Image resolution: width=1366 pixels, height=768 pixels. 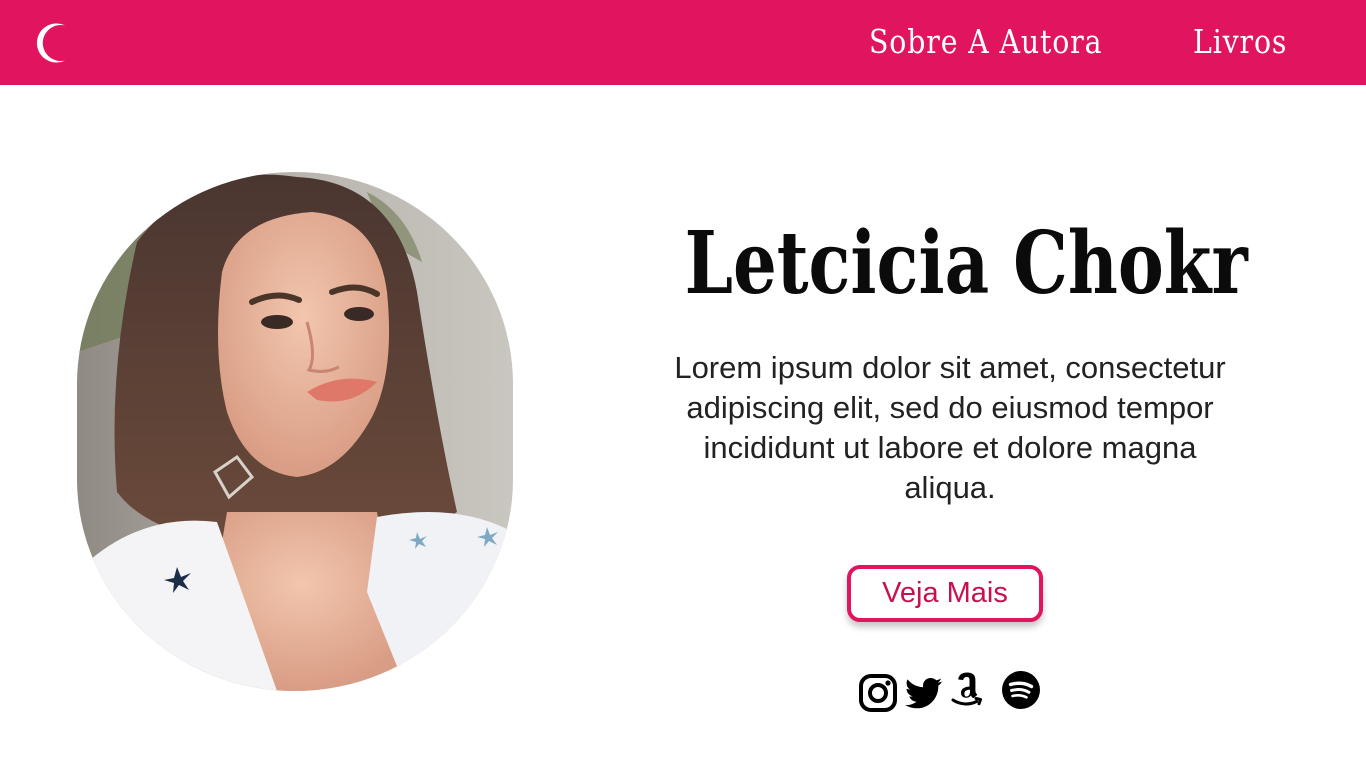 What do you see at coordinates (1240, 42) in the screenshot?
I see `nav-link-books: Livros` at bounding box center [1240, 42].